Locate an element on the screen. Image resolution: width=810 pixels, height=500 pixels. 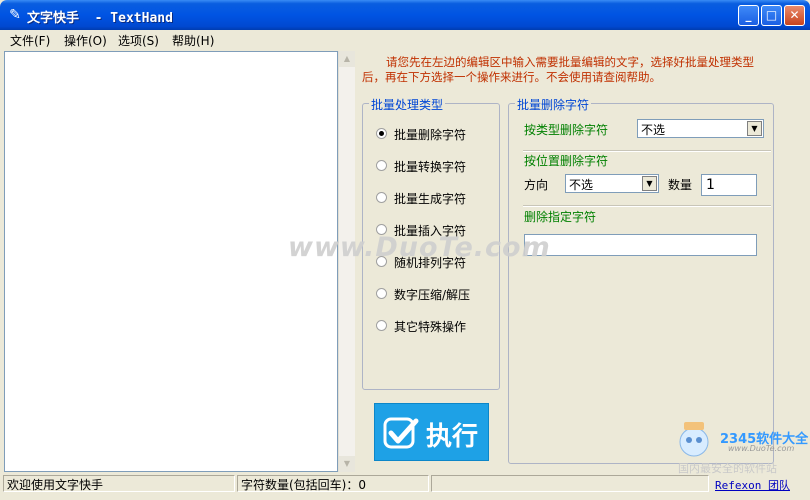
radio-label: 批量生成字符 is located at coordinates (430, 199).